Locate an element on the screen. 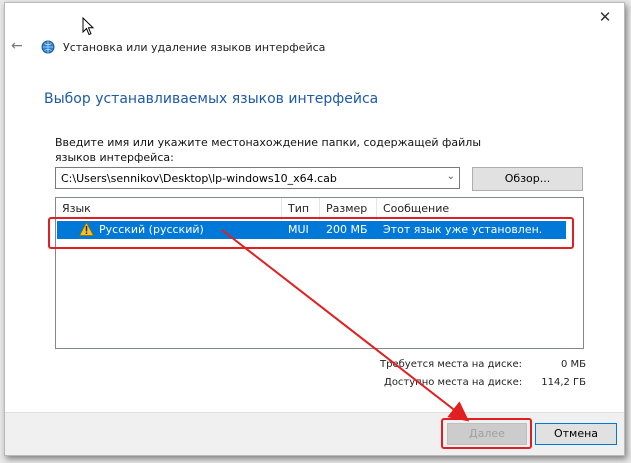 The width and height of the screenshot is (631, 463). language-globe-icon is located at coordinates (48, 47).